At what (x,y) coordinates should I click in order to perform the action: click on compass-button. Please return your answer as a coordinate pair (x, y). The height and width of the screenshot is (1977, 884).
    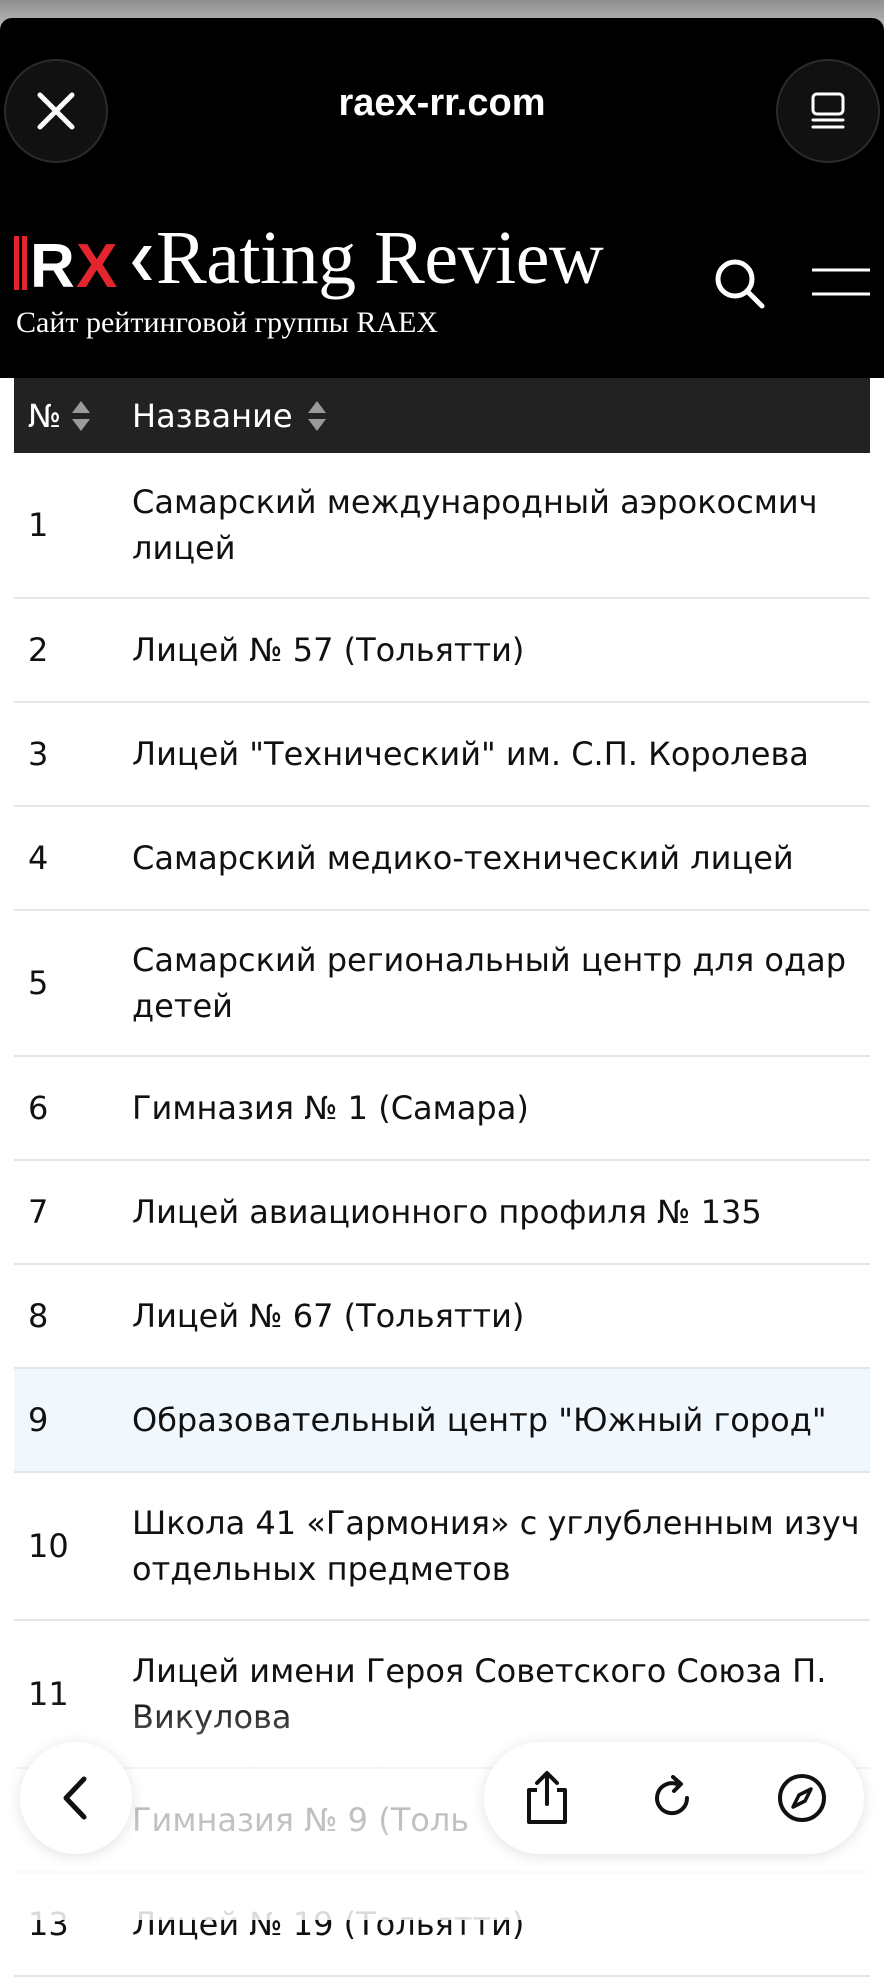
    Looking at the image, I should click on (802, 1798).